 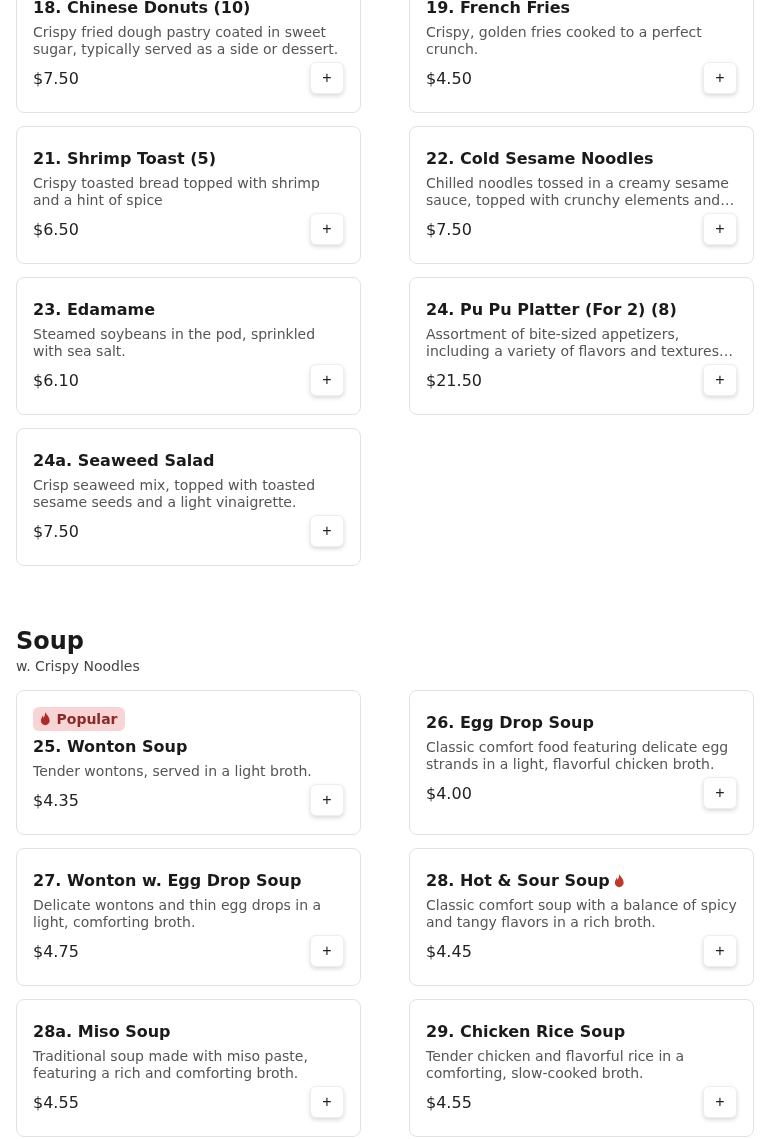 I want to click on item-name: 29. Chicken Rice Soup, so click(x=526, y=1032).